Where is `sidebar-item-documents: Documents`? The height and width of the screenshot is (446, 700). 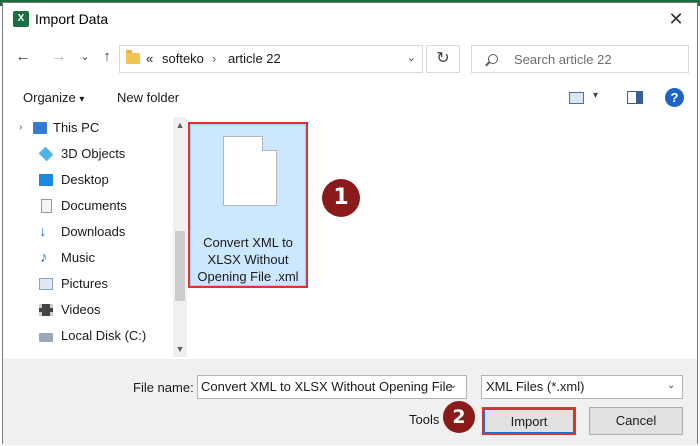 sidebar-item-documents: Documents is located at coordinates (88, 206).